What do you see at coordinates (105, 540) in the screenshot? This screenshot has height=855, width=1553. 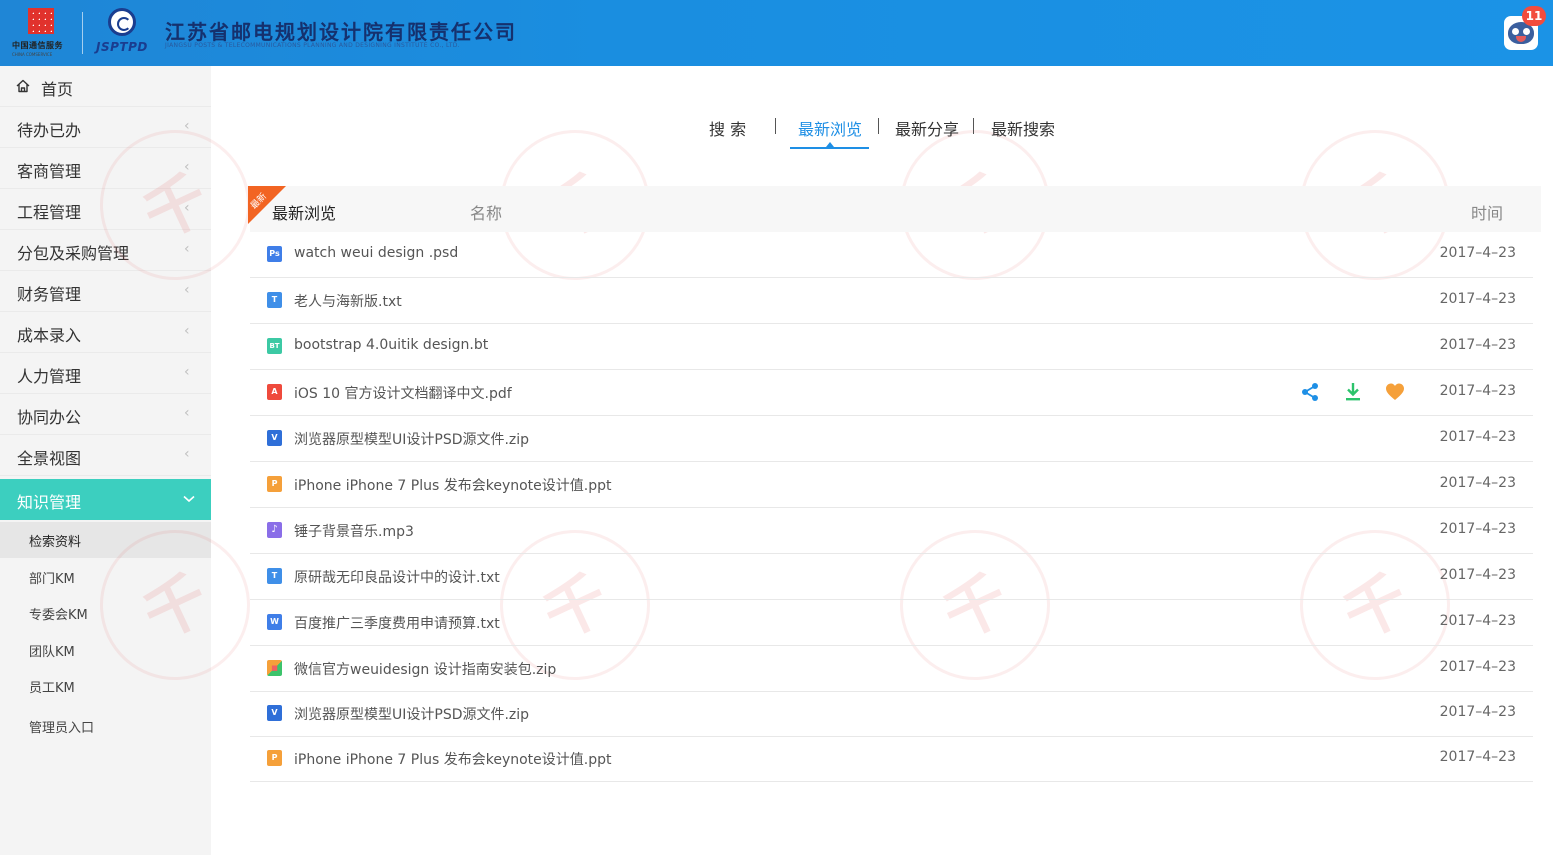 I see `sidebar-subitem-search-materials: 检索资料` at bounding box center [105, 540].